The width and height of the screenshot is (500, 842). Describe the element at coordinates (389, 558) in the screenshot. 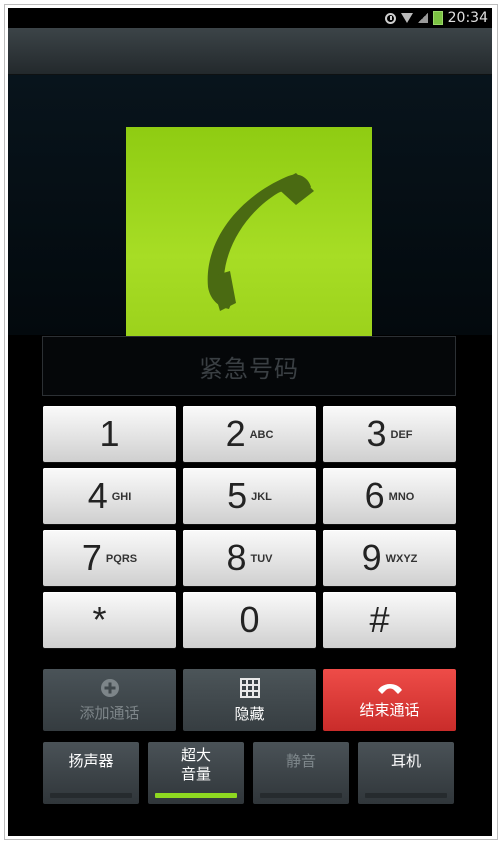

I see `dial-key-9: 9 WXYZ` at that location.